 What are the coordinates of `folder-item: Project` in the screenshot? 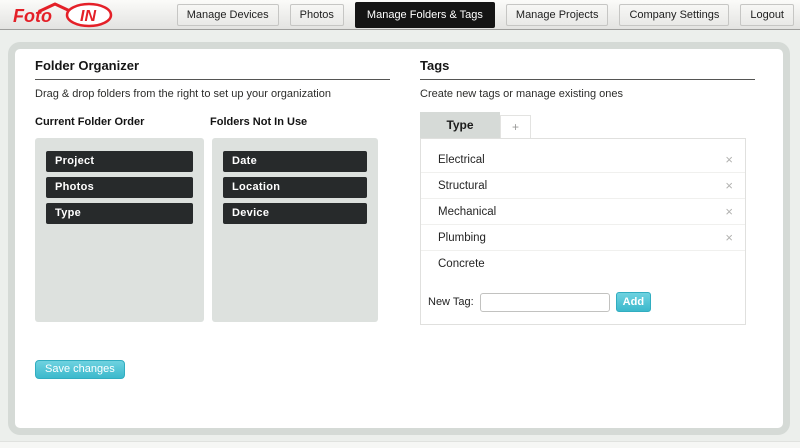 It's located at (119, 161).